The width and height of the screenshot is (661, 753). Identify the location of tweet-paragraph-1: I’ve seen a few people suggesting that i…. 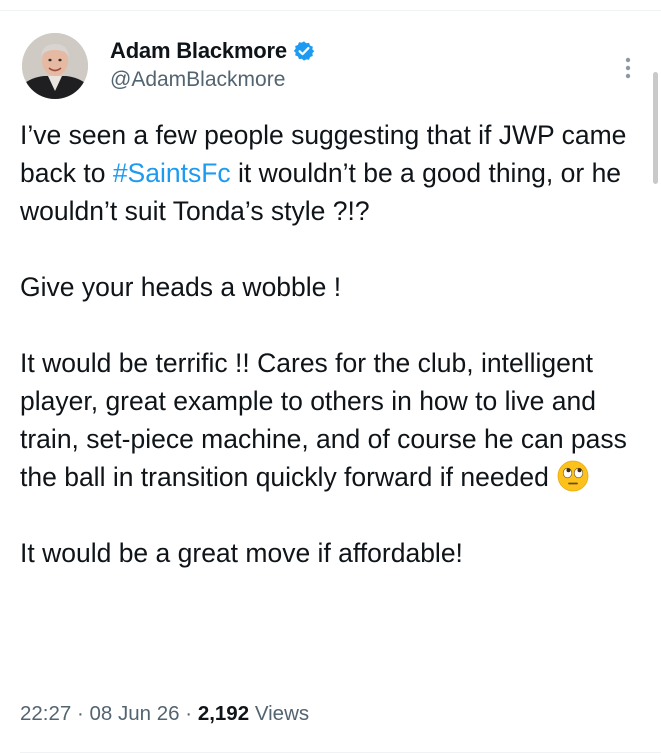
(330, 173).